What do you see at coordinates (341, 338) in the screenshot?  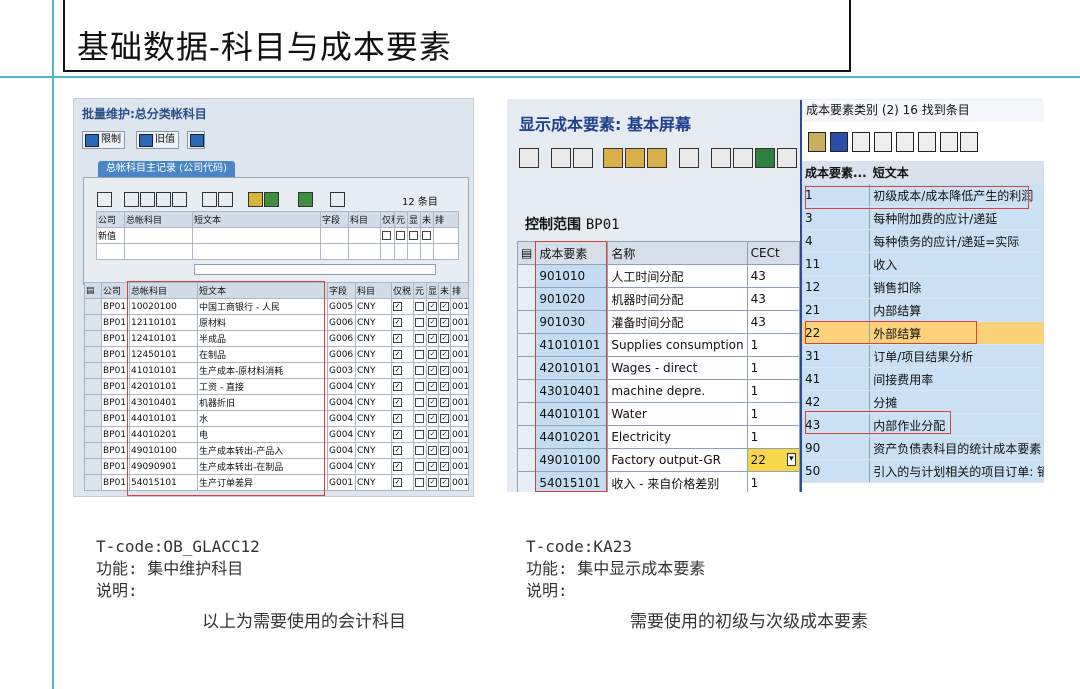 I see `field-cell: G006` at bounding box center [341, 338].